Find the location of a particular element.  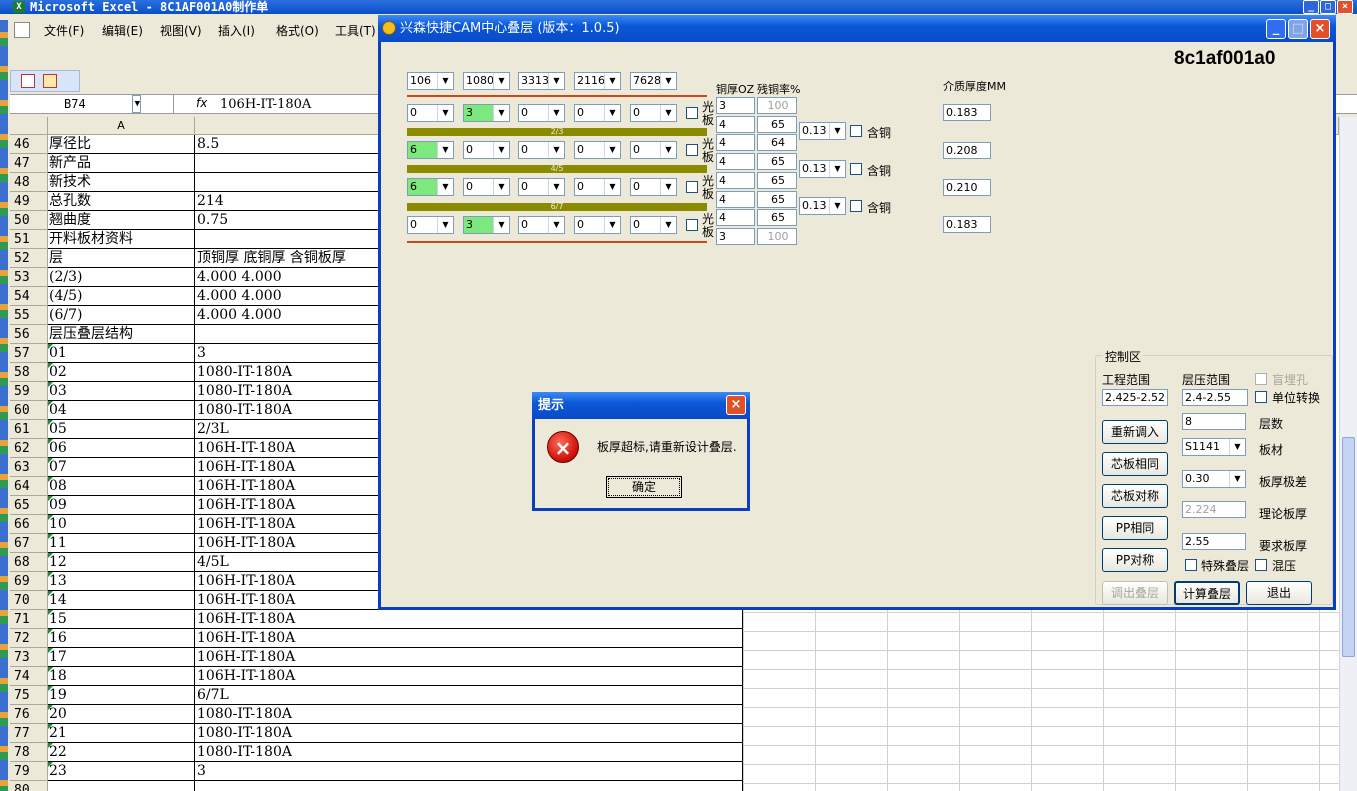

row-number: 77 is located at coordinates (29, 733).